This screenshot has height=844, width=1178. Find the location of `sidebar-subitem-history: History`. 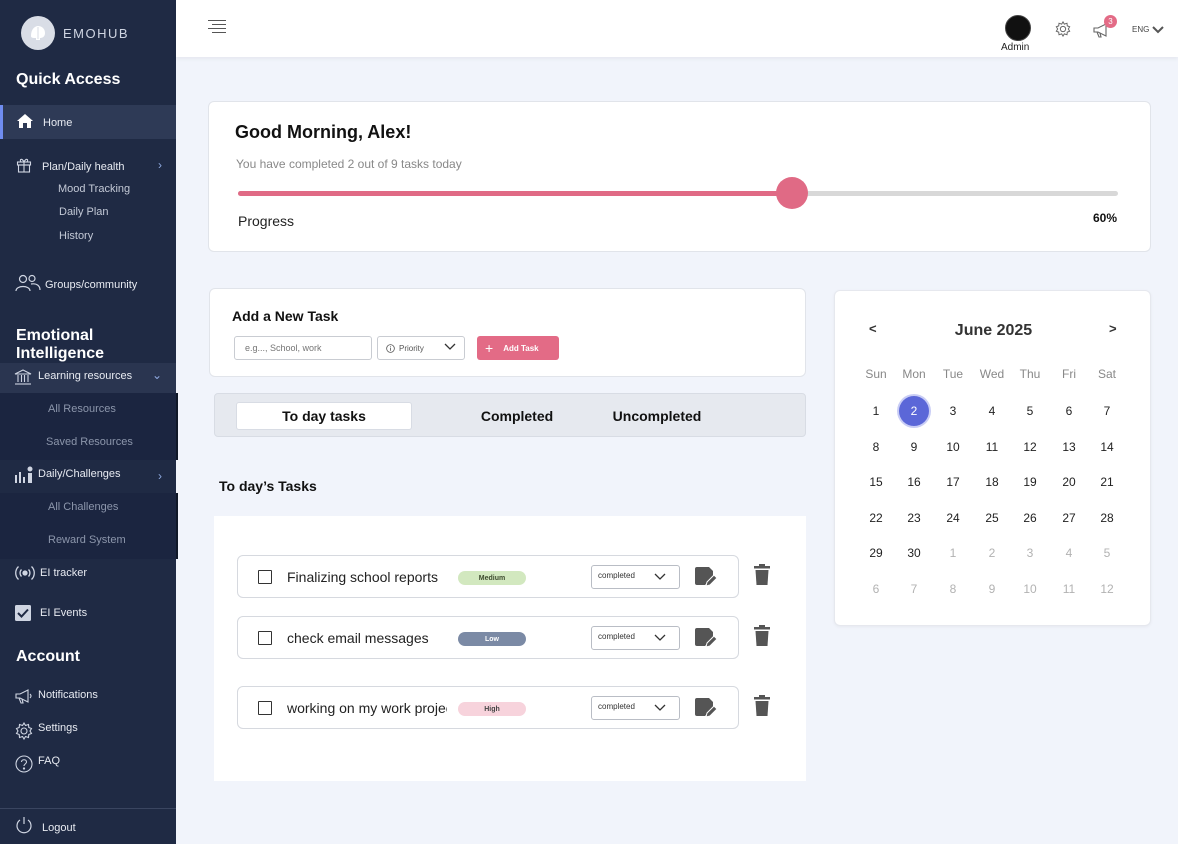

sidebar-subitem-history: History is located at coordinates (76, 236).